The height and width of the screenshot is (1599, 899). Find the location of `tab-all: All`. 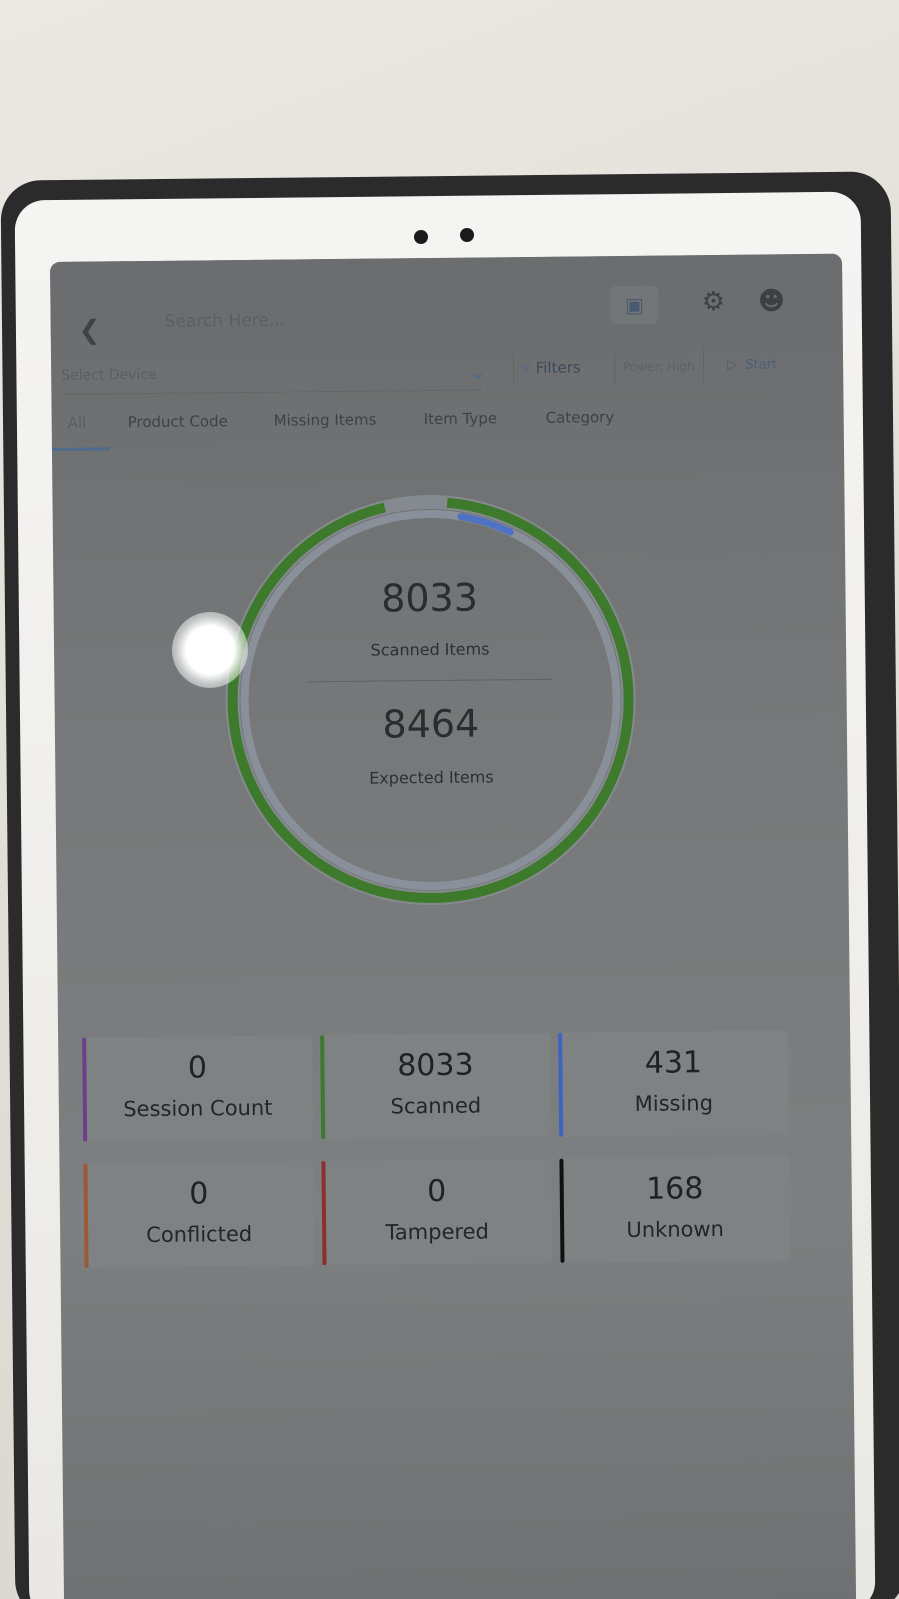

tab-all: All is located at coordinates (77, 423).